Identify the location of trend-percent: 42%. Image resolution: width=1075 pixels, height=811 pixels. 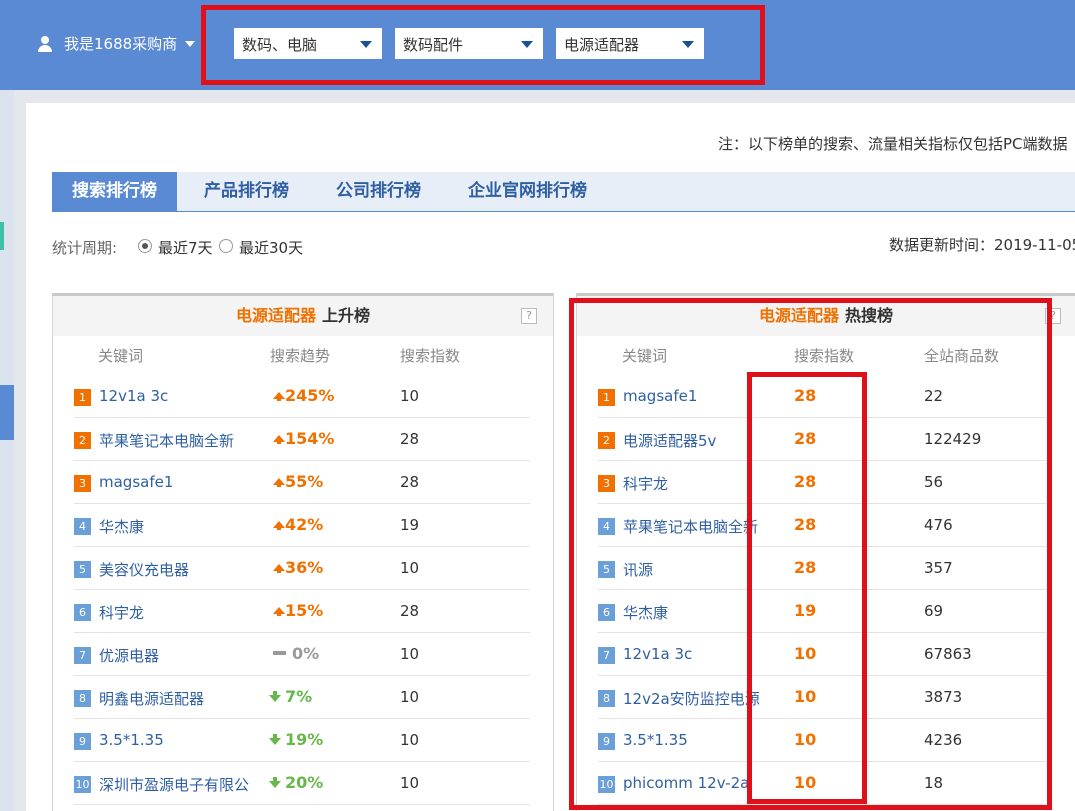
(304, 524).